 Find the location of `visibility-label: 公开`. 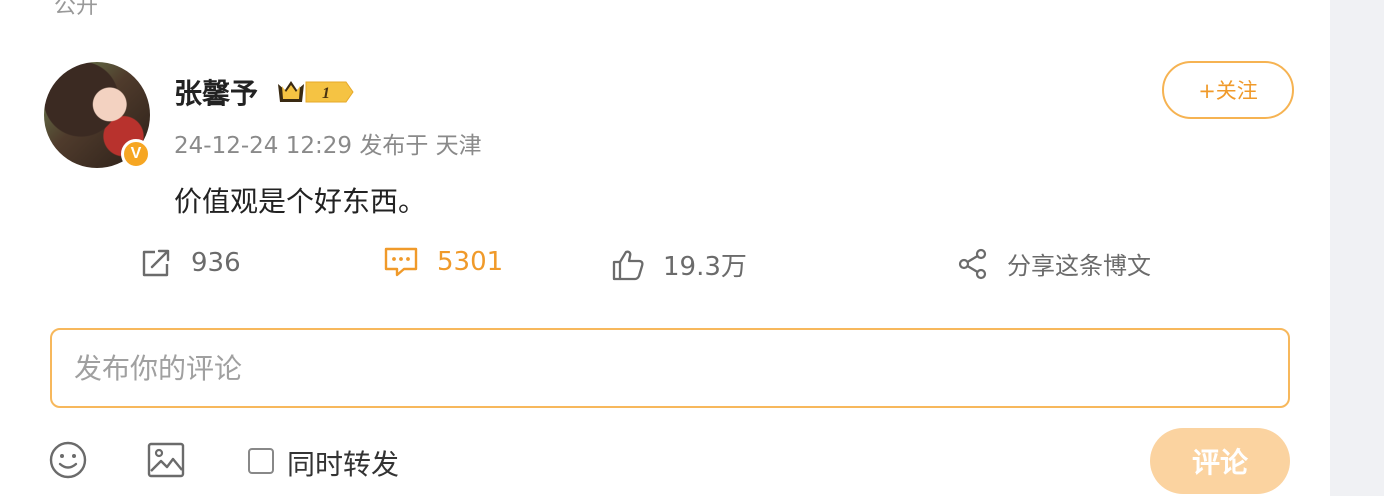

visibility-label: 公开 is located at coordinates (76, 9).